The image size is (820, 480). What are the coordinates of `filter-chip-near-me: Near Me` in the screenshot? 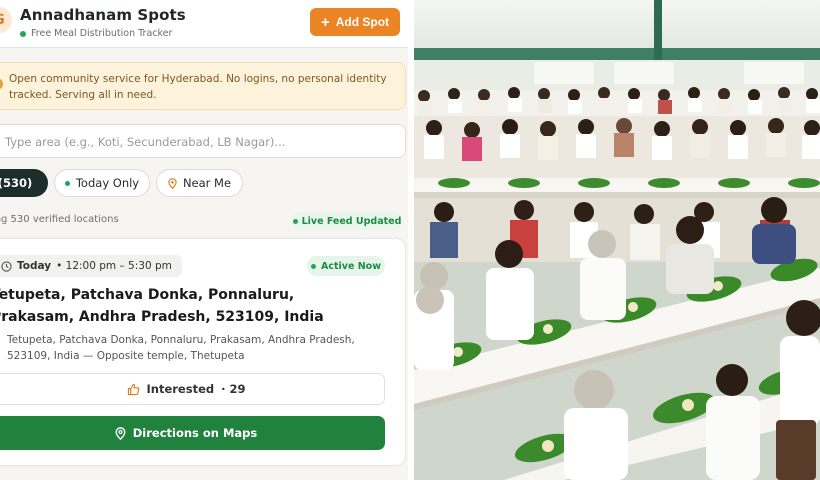 It's located at (199, 183).